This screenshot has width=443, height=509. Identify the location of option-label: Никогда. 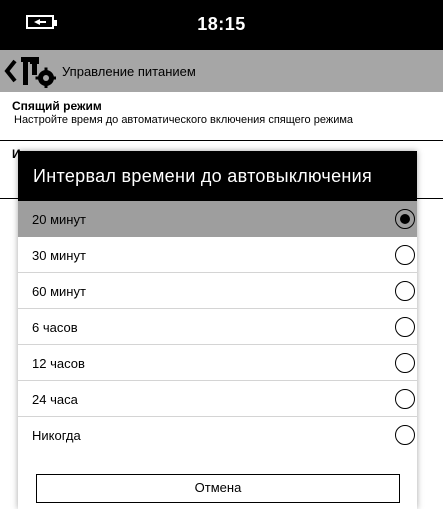
(56, 435).